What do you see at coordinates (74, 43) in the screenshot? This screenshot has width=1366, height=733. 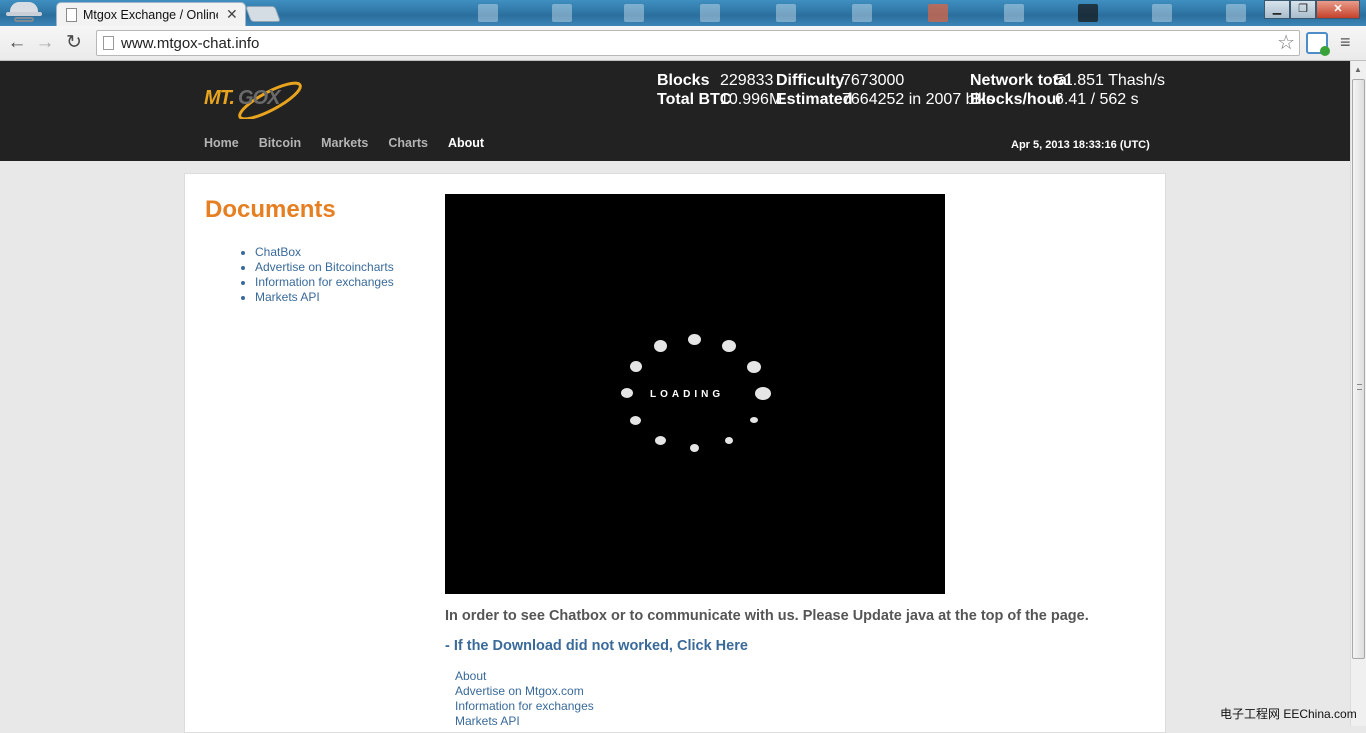 I see `reload-icon: ↻` at bounding box center [74, 43].